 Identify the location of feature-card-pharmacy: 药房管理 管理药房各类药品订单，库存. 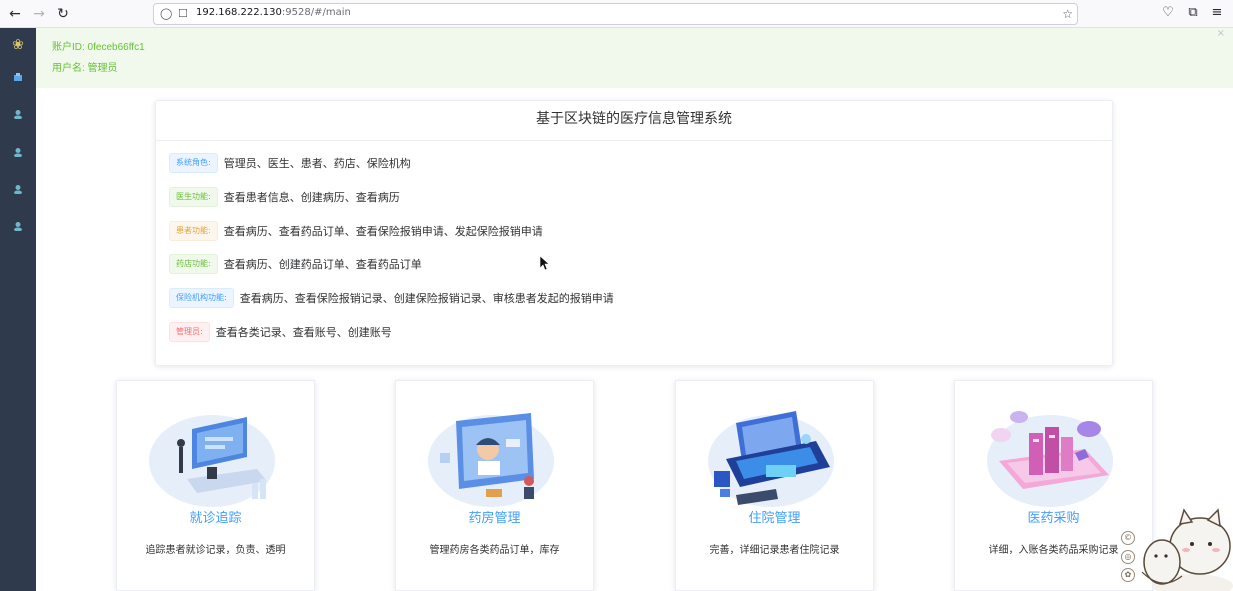
(494, 485).